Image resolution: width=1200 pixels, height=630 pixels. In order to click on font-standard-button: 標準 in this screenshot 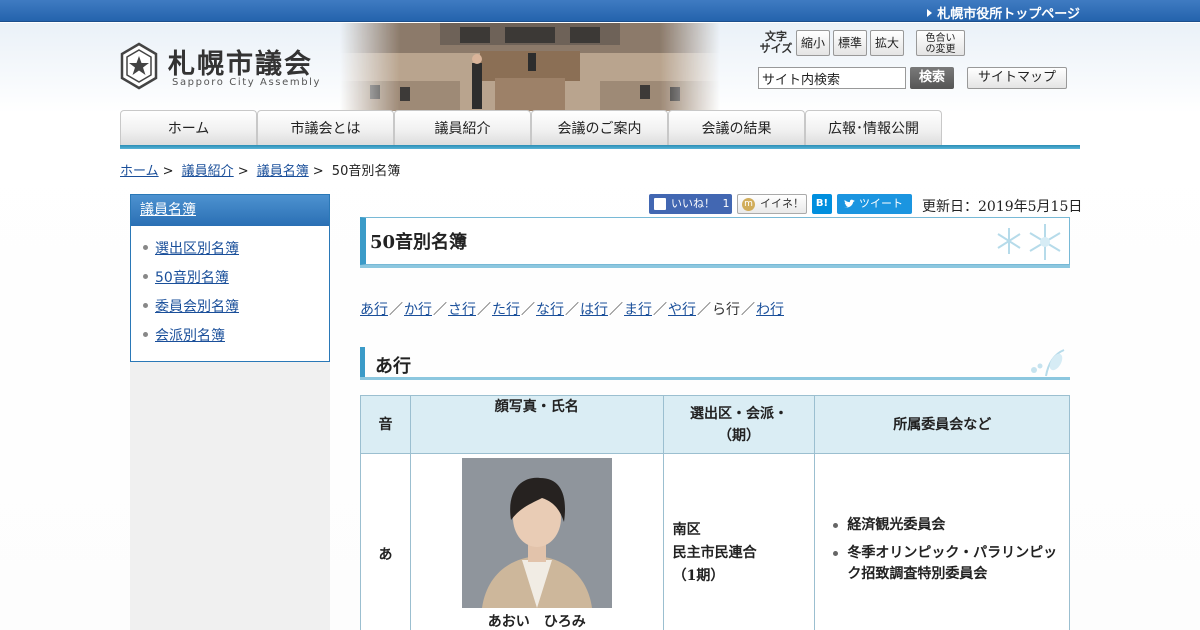, I will do `click(850, 43)`.